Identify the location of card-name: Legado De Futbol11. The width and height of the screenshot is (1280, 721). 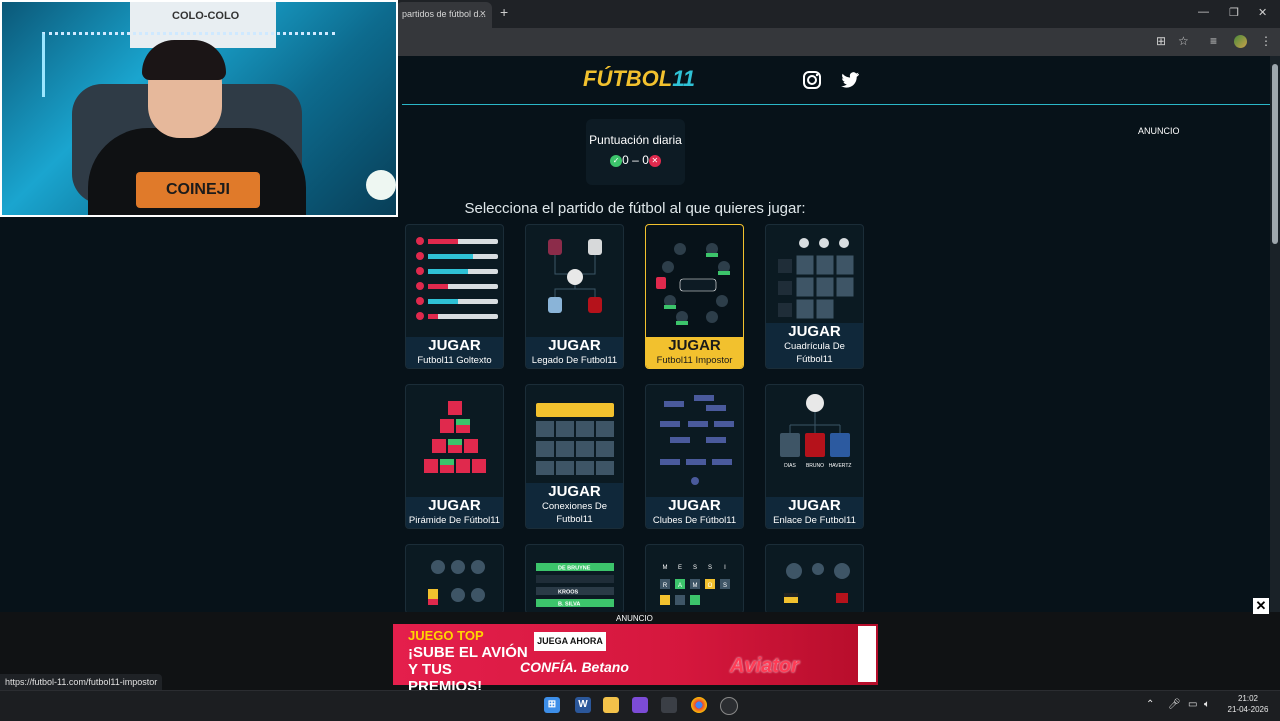
(574, 360).